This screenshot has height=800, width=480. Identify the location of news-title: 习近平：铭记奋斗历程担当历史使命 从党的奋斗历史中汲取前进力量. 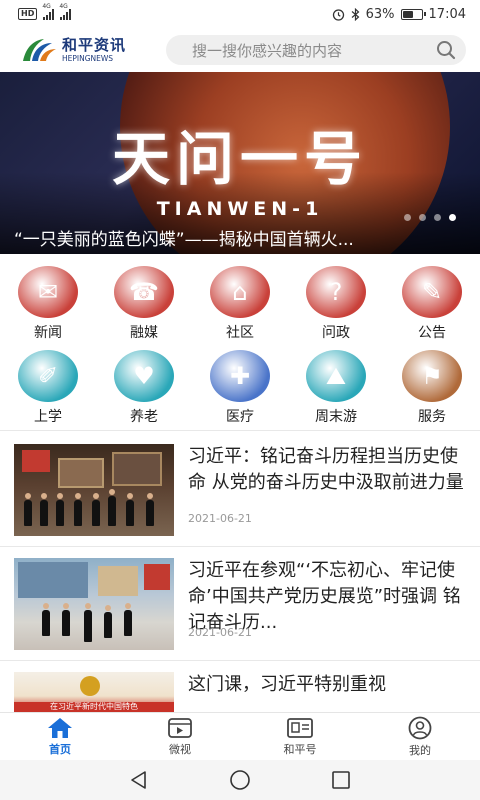
(326, 469).